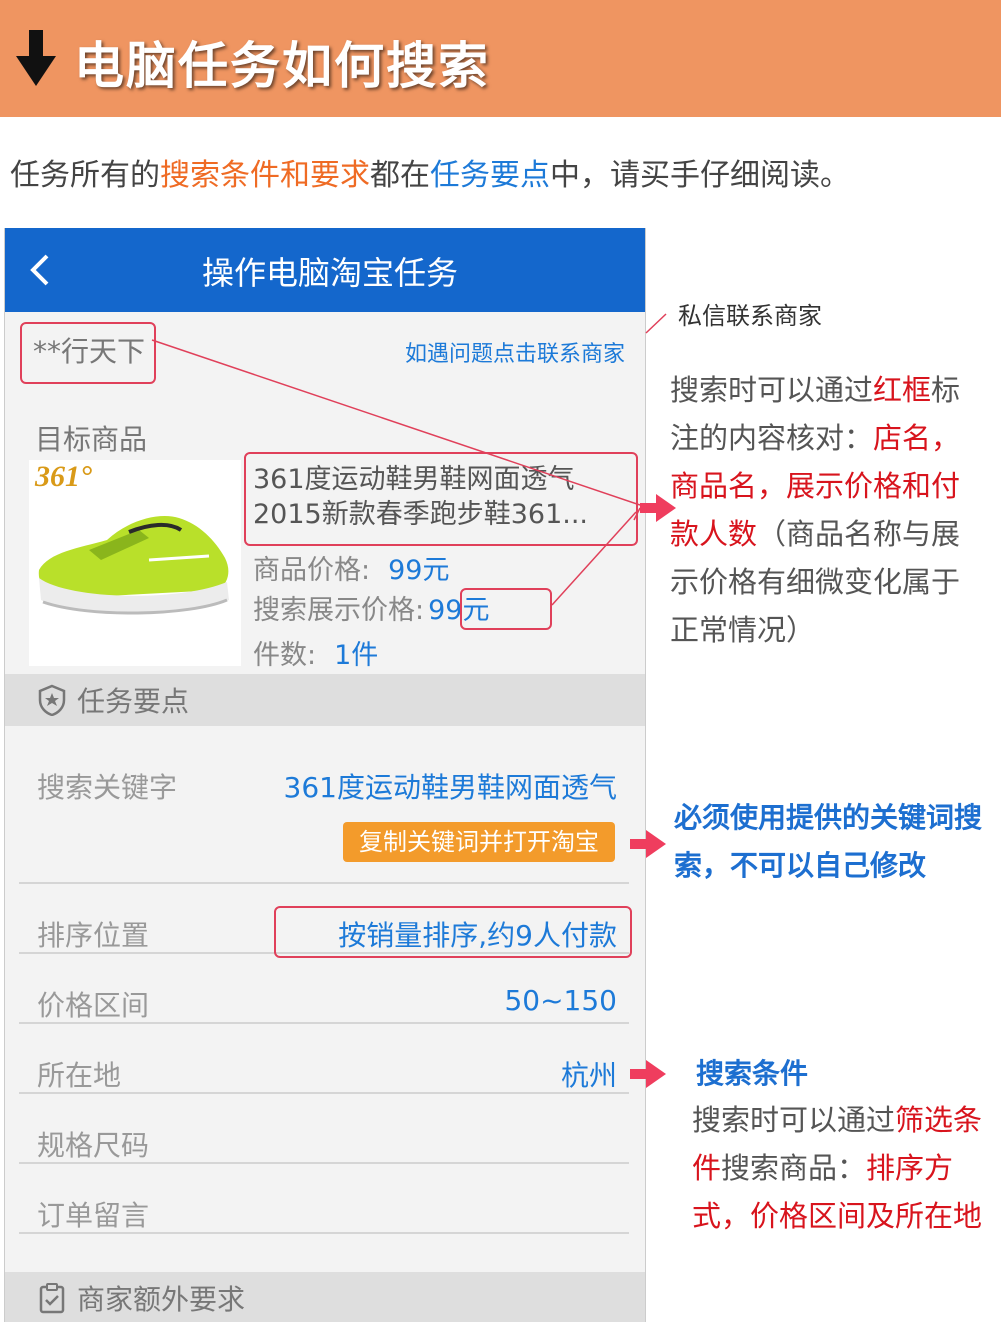  I want to click on price-range-value: 50~150, so click(560, 1000).